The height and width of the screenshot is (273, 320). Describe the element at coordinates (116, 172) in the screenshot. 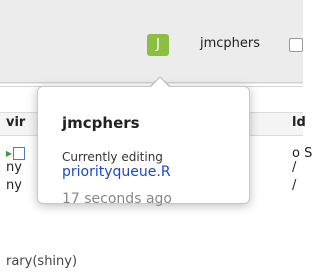

I see `popover-file-link: priorityqueue.R` at that location.